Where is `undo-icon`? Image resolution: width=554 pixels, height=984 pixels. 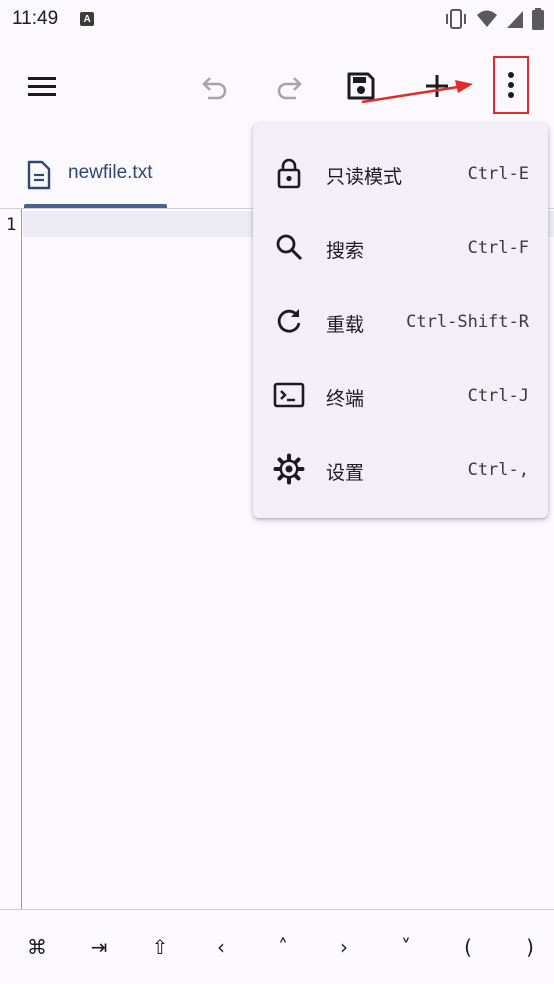 undo-icon is located at coordinates (214, 88).